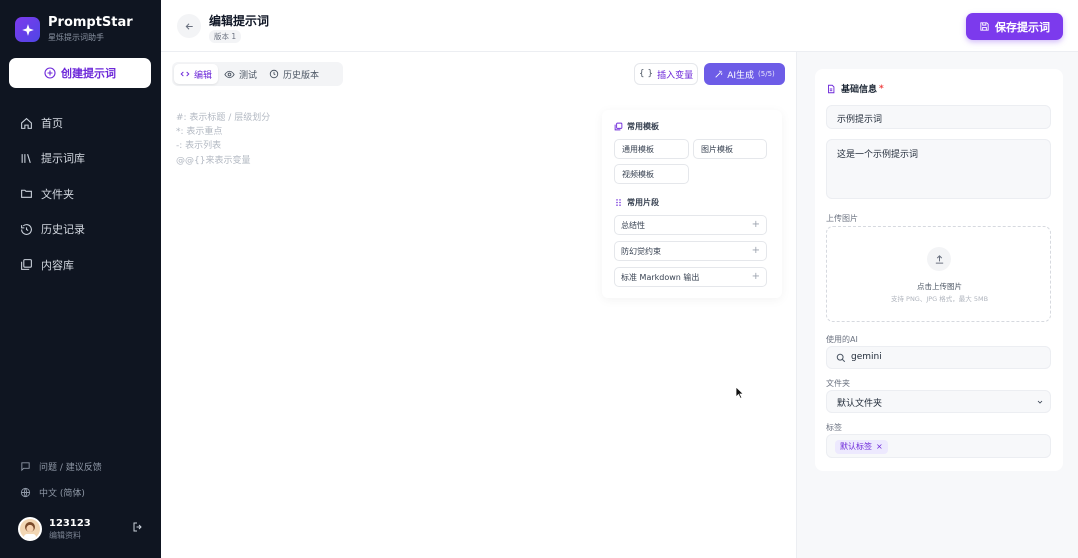 The width and height of the screenshot is (1078, 558). I want to click on template-general-button: 通用模板, so click(651, 149).